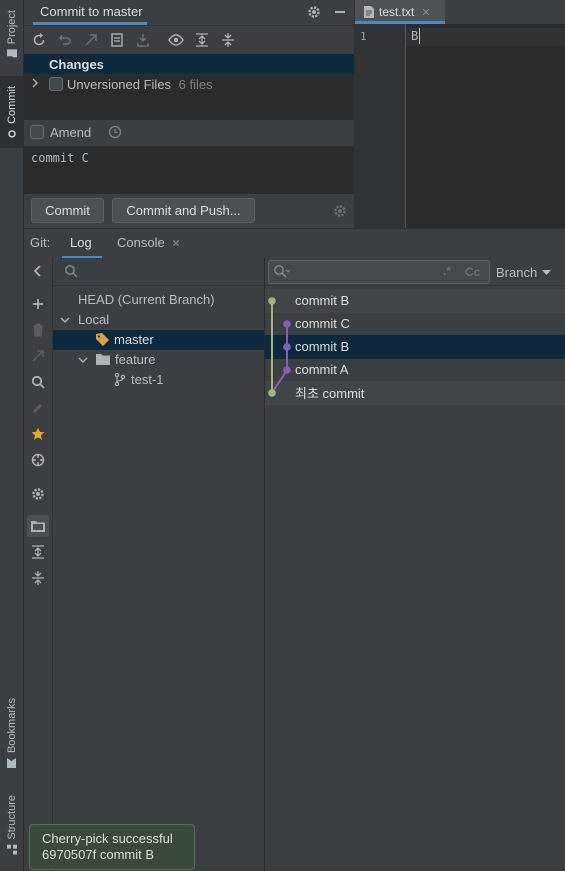 This screenshot has width=565, height=871. I want to click on match-case-toggle: Cc, so click(472, 272).